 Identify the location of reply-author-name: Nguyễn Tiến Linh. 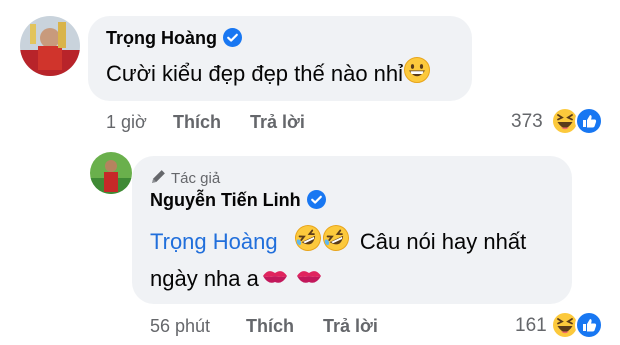
(225, 200).